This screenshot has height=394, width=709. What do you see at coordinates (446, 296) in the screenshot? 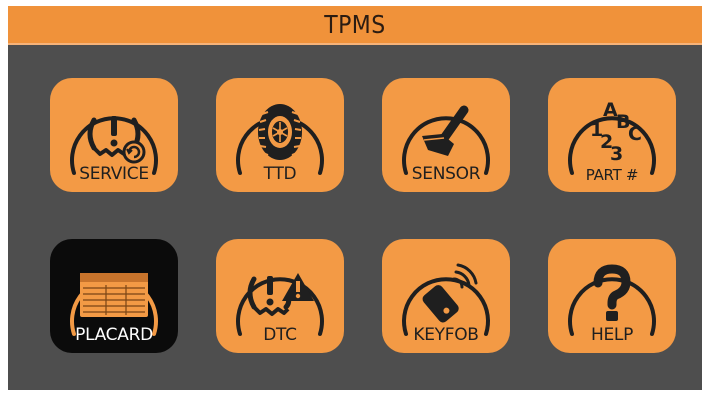
I see `keyfob-button: KEYFOB` at bounding box center [446, 296].